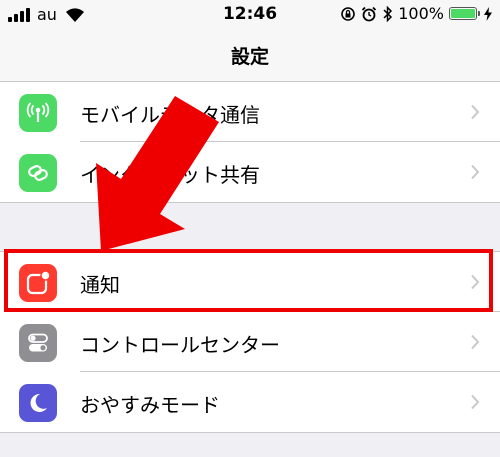 This screenshot has width=500, height=457. I want to click on charging-bolt-icon, so click(488, 13).